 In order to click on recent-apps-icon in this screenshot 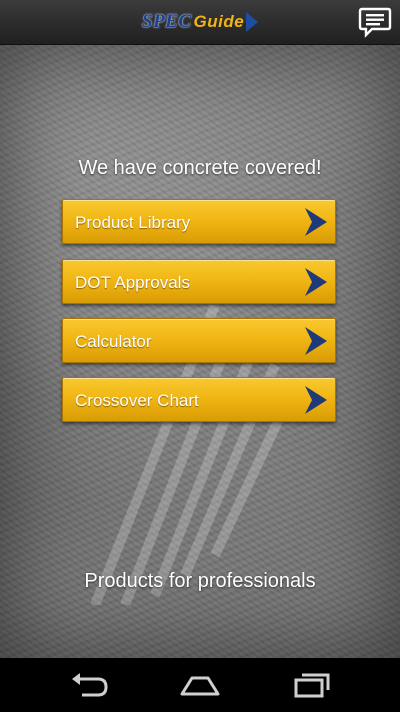, I will do `click(312, 685)`.